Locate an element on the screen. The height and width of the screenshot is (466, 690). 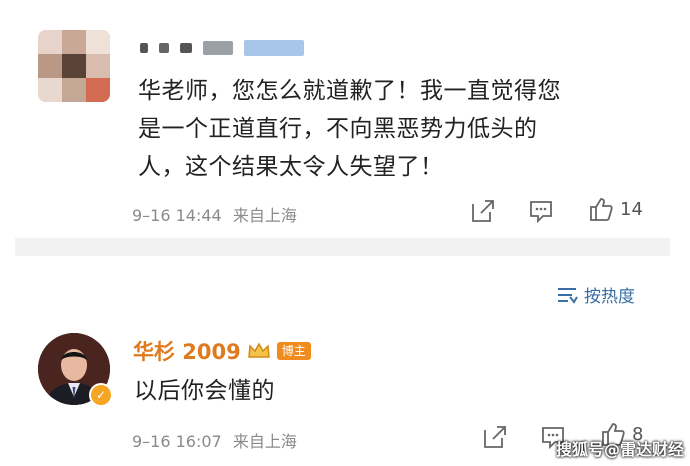
comment-line: 华老师，您怎么就道歉了！我一直觉得您 is located at coordinates (349, 91).